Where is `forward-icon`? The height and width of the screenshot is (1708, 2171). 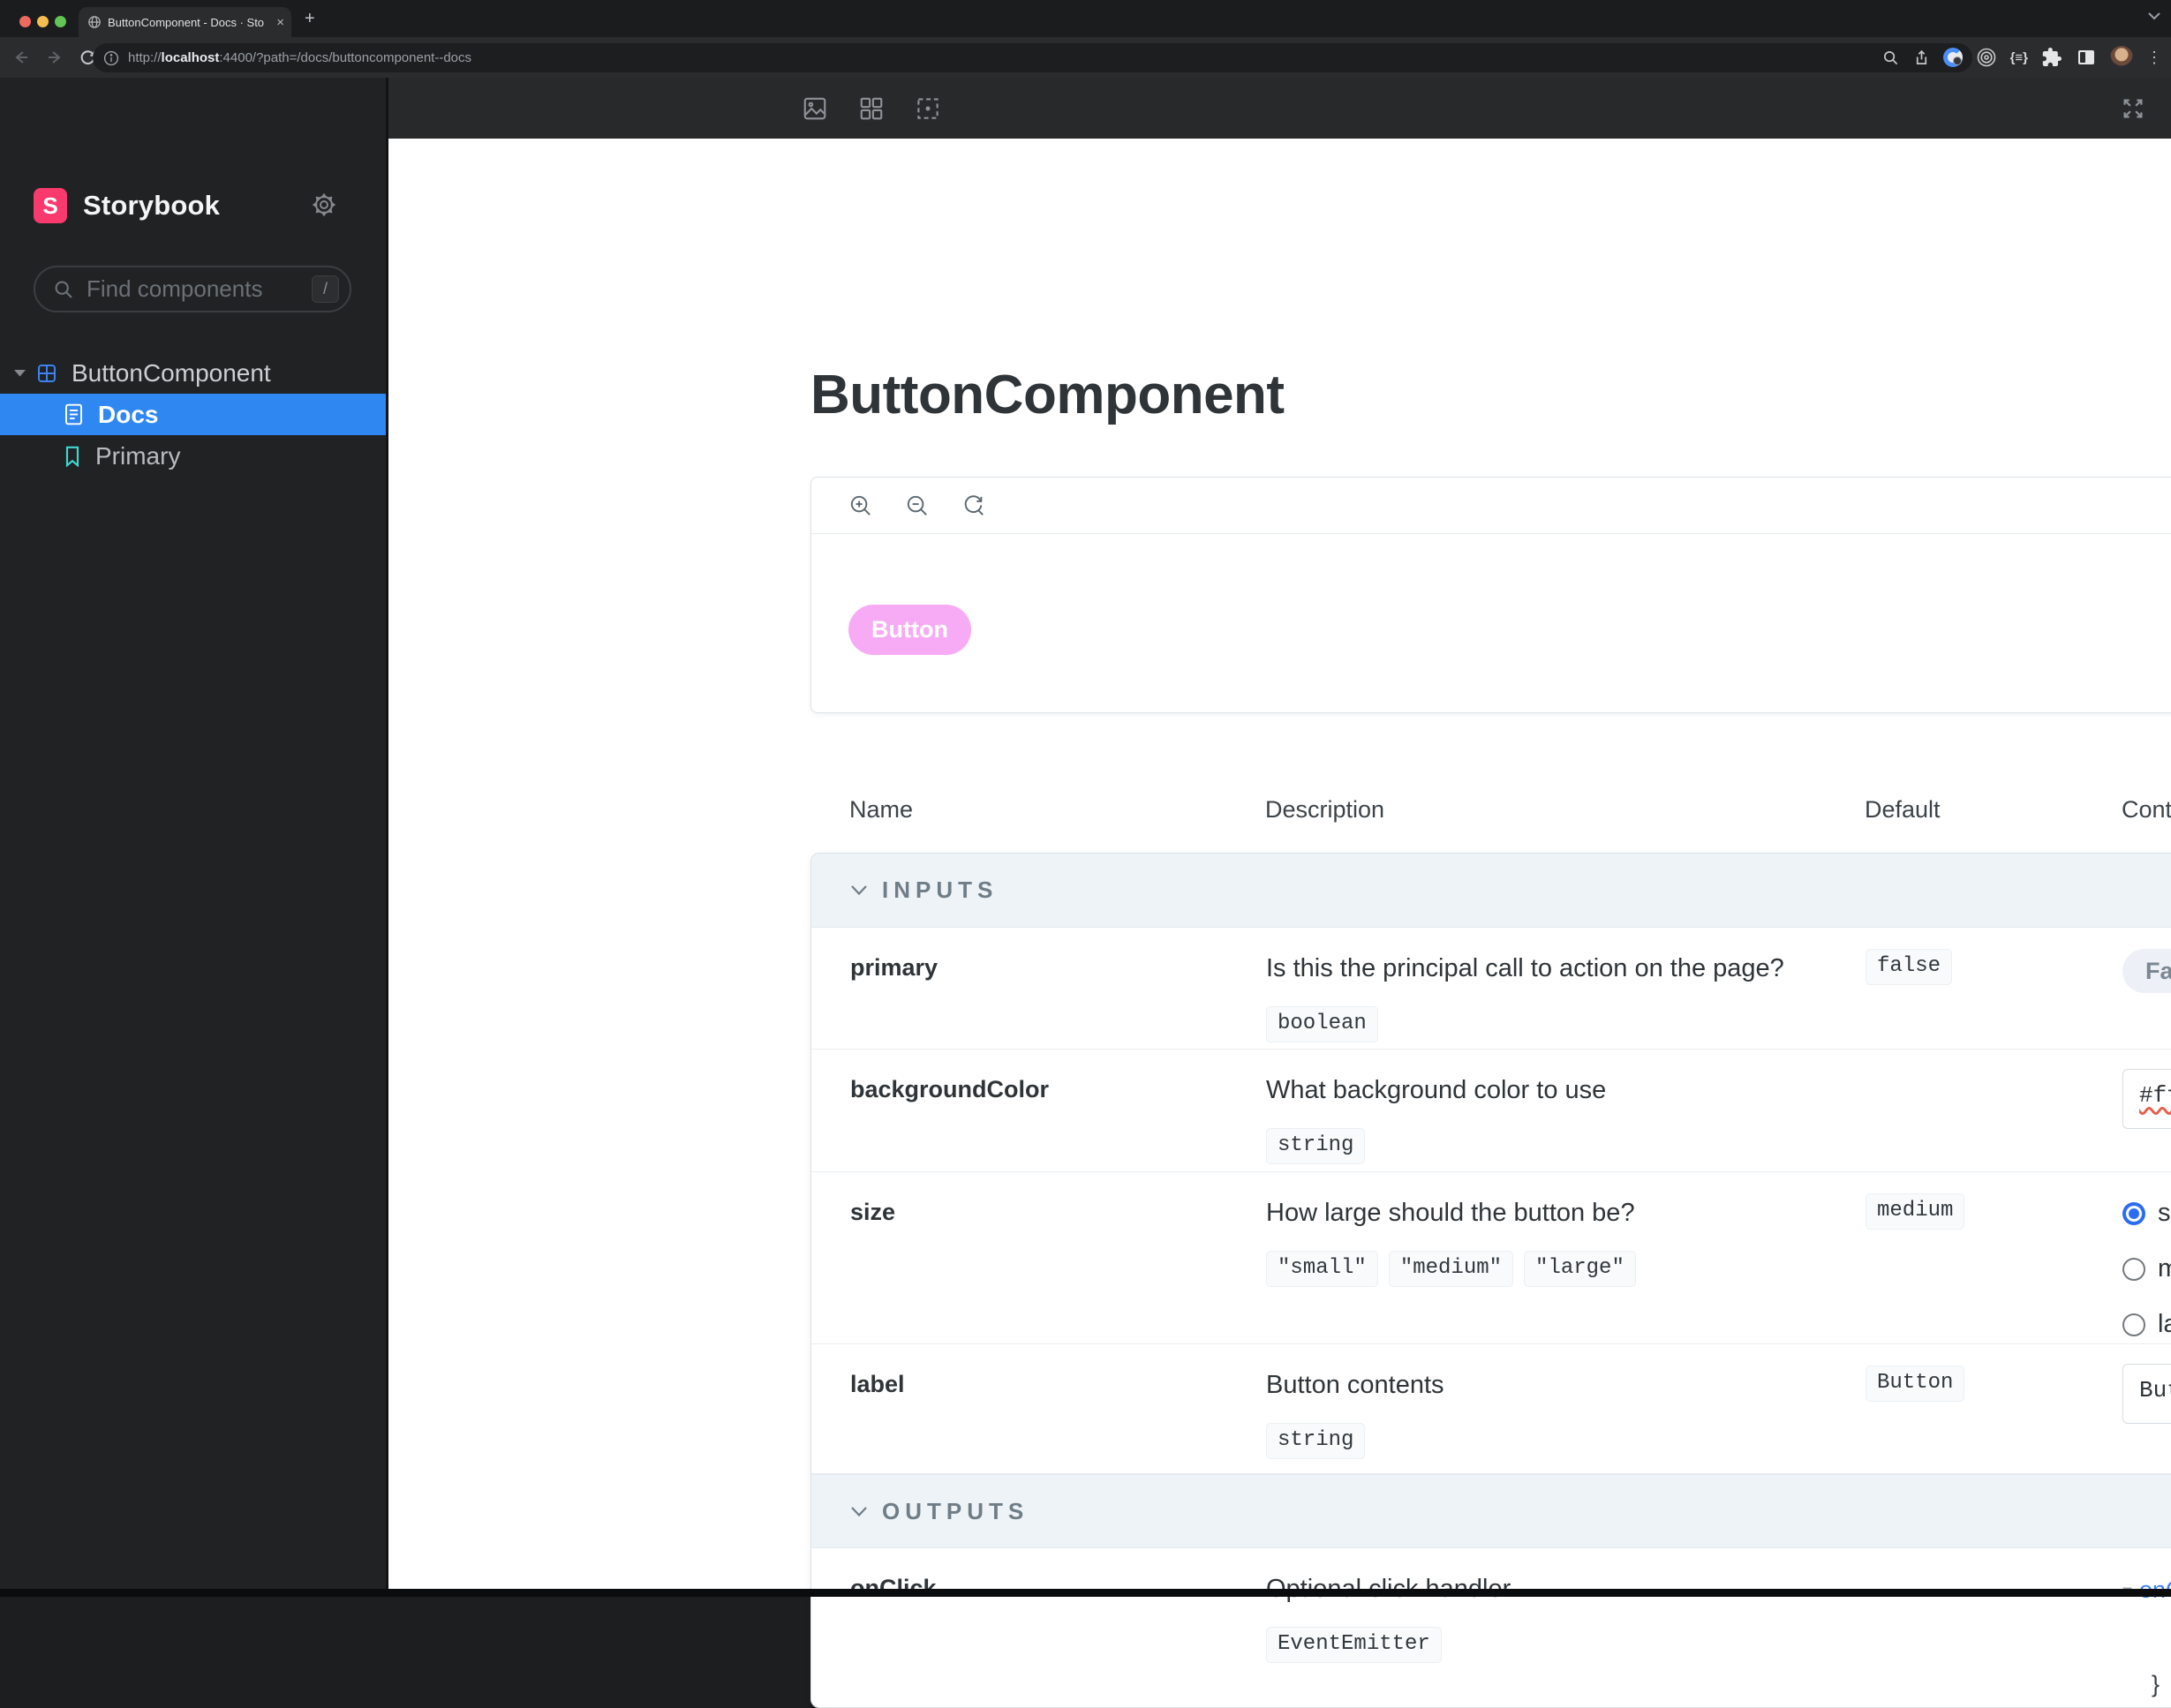 forward-icon is located at coordinates (55, 58).